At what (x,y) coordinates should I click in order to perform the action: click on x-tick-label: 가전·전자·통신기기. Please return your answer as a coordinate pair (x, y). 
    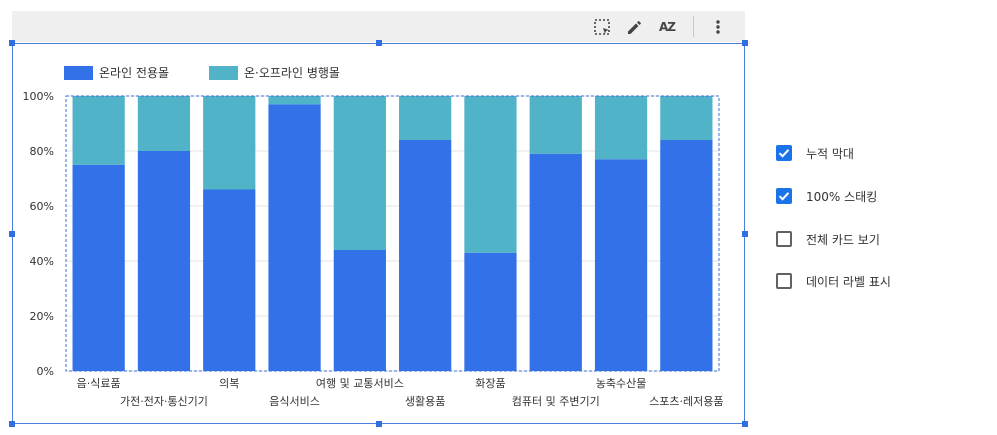
    Looking at the image, I should click on (164, 401).